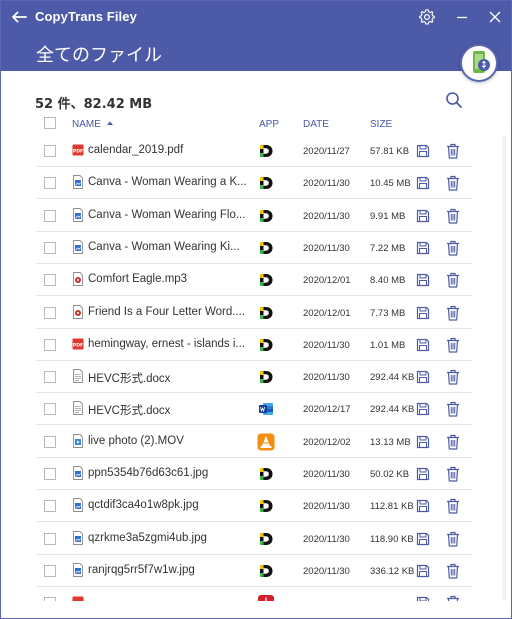  What do you see at coordinates (316, 124) in the screenshot?
I see `column-header-date: DATE` at bounding box center [316, 124].